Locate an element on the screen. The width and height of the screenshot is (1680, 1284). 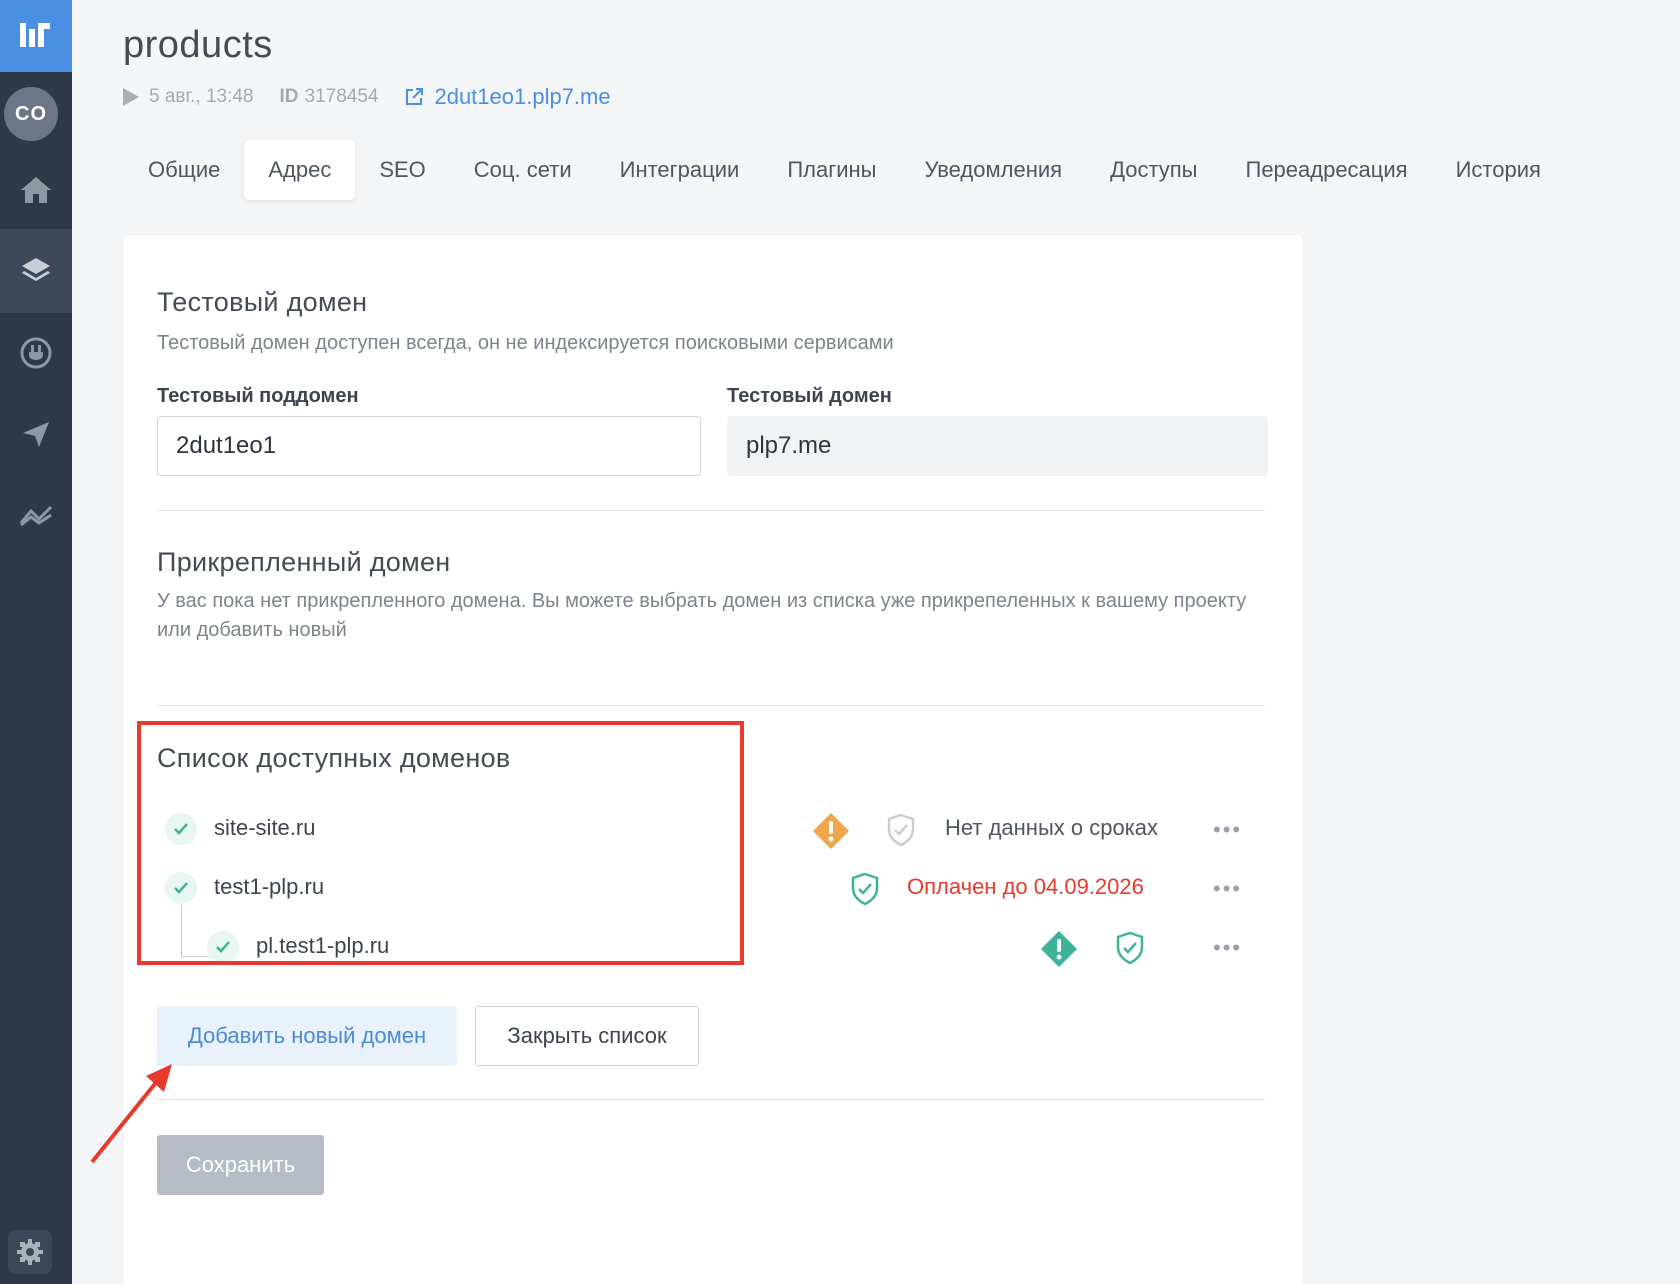
page-title: products is located at coordinates (198, 45).